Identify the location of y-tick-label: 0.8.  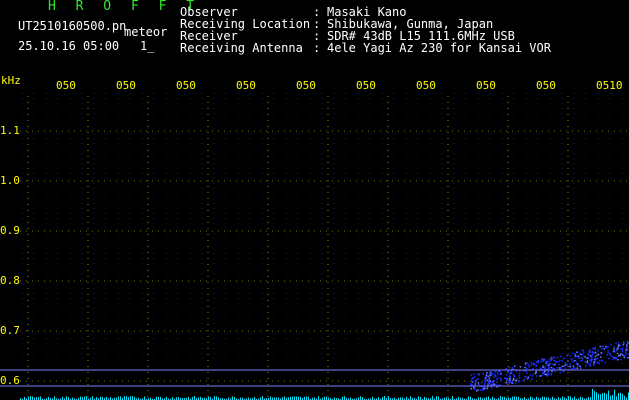
(10, 280).